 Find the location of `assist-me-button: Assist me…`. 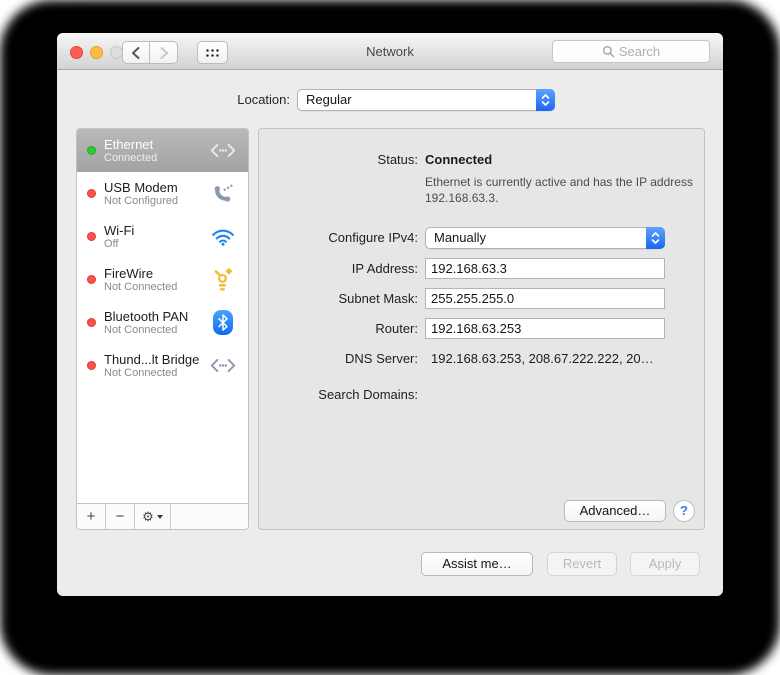

assist-me-button: Assist me… is located at coordinates (477, 564).